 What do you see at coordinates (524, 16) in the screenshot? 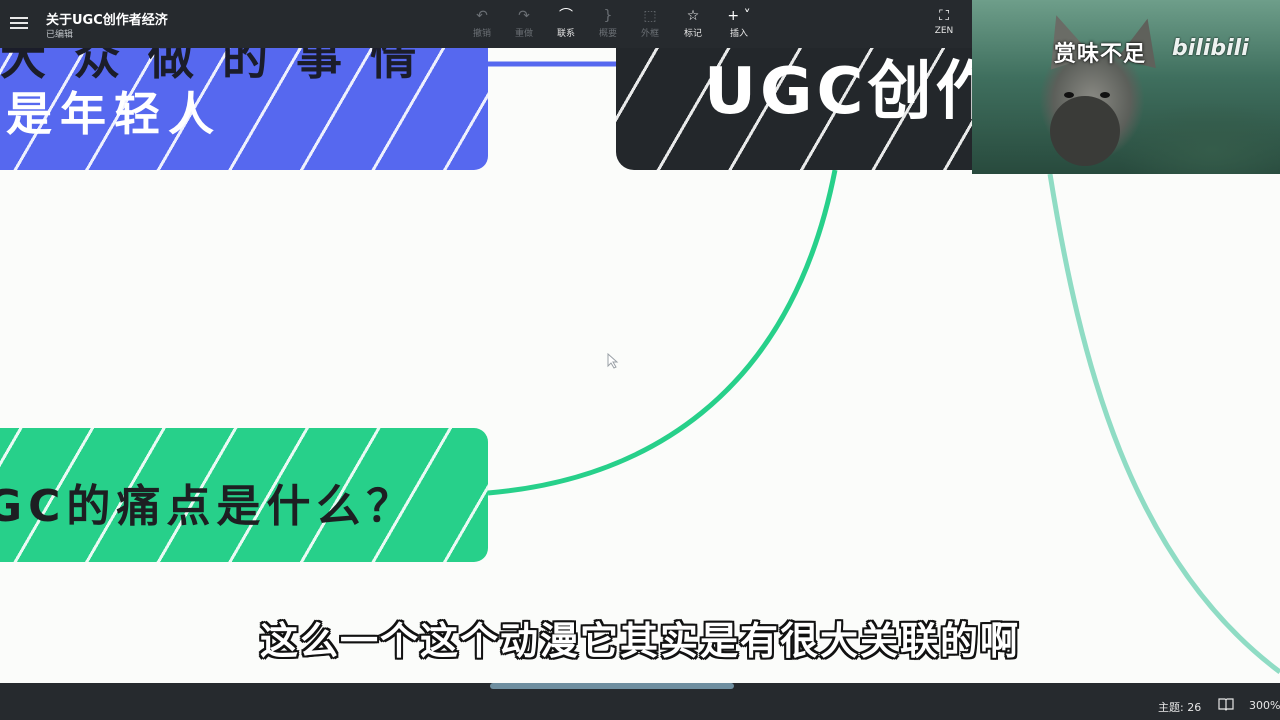
I see `redo-icon: ↷` at bounding box center [524, 16].